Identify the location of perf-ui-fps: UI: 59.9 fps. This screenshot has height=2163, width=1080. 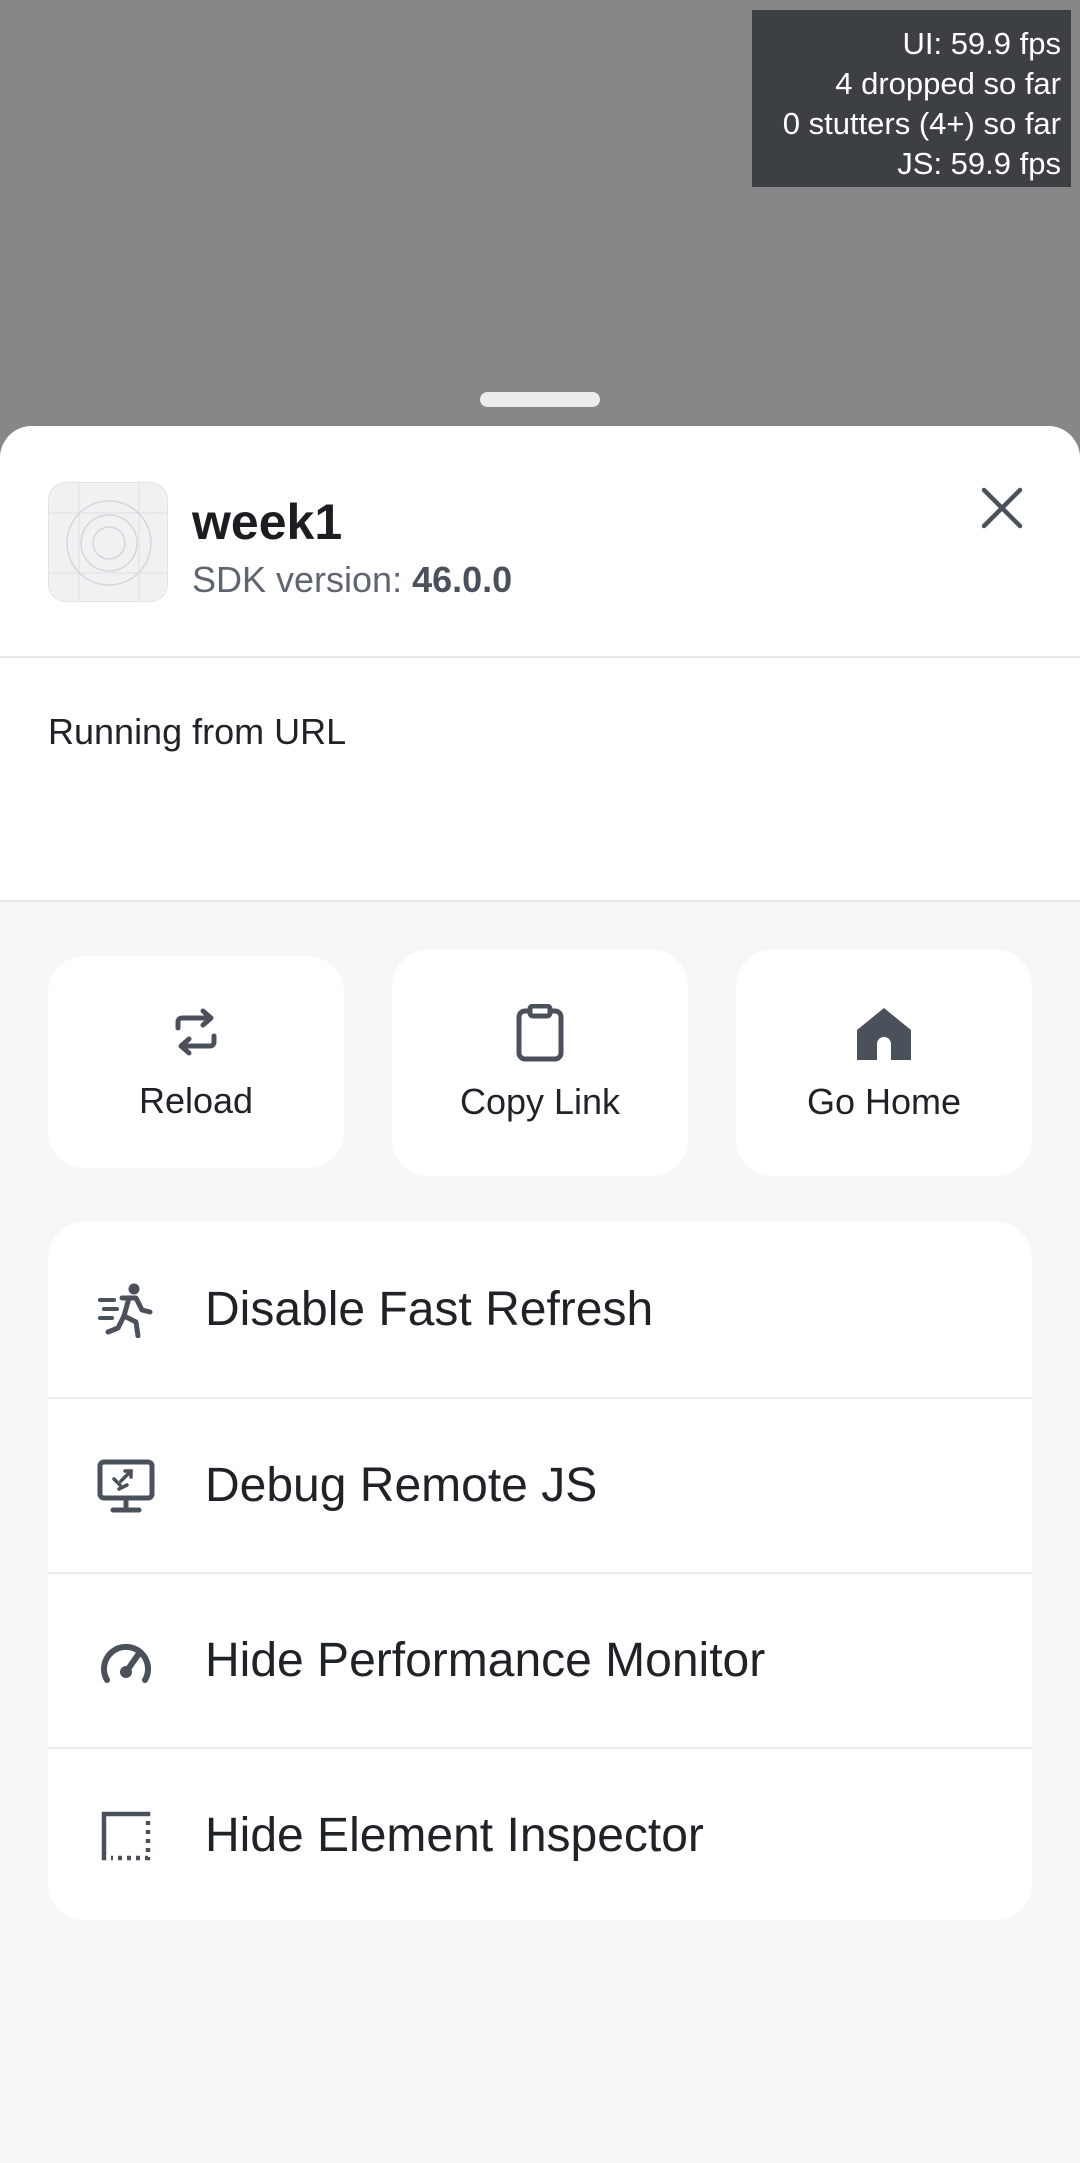
(981, 43).